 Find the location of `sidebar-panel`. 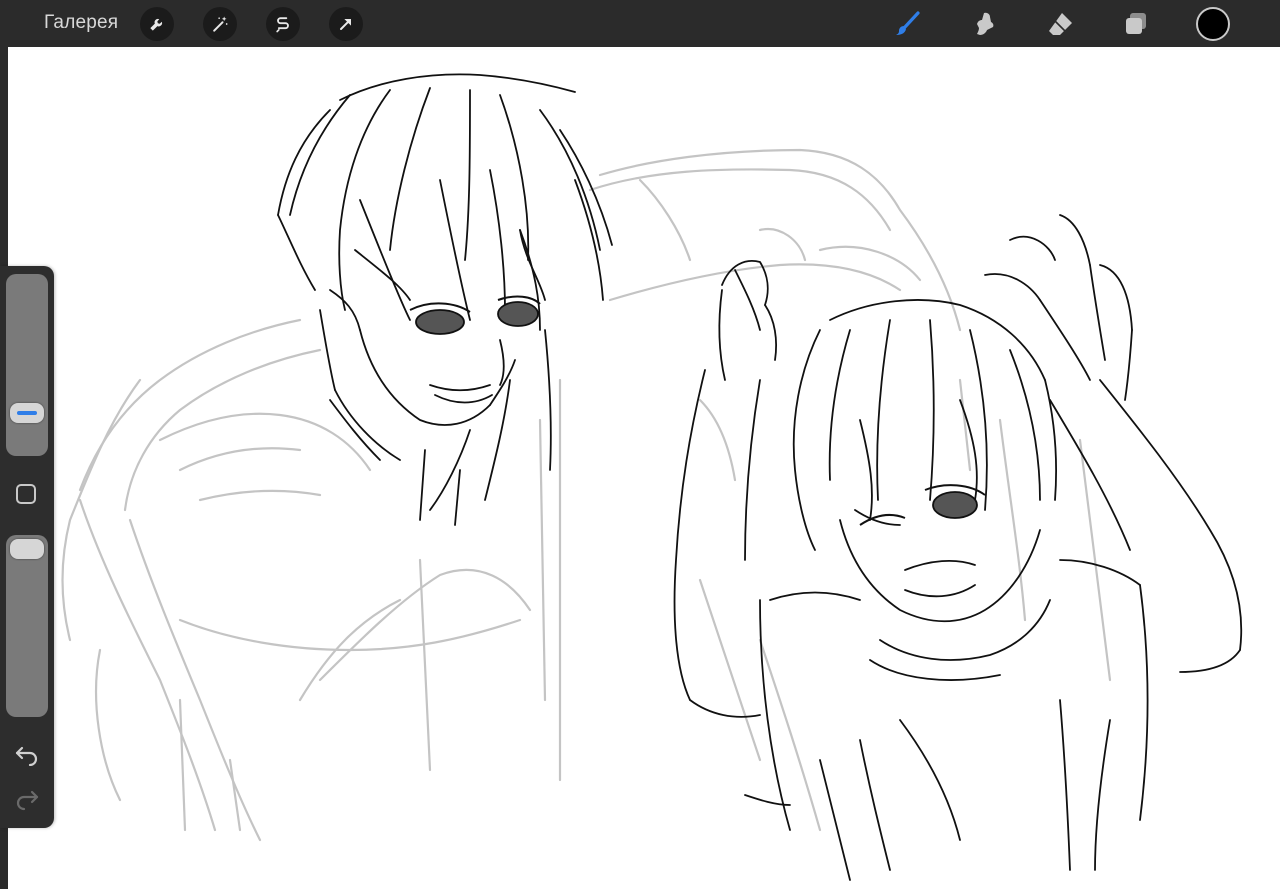

sidebar-panel is located at coordinates (27, 547).